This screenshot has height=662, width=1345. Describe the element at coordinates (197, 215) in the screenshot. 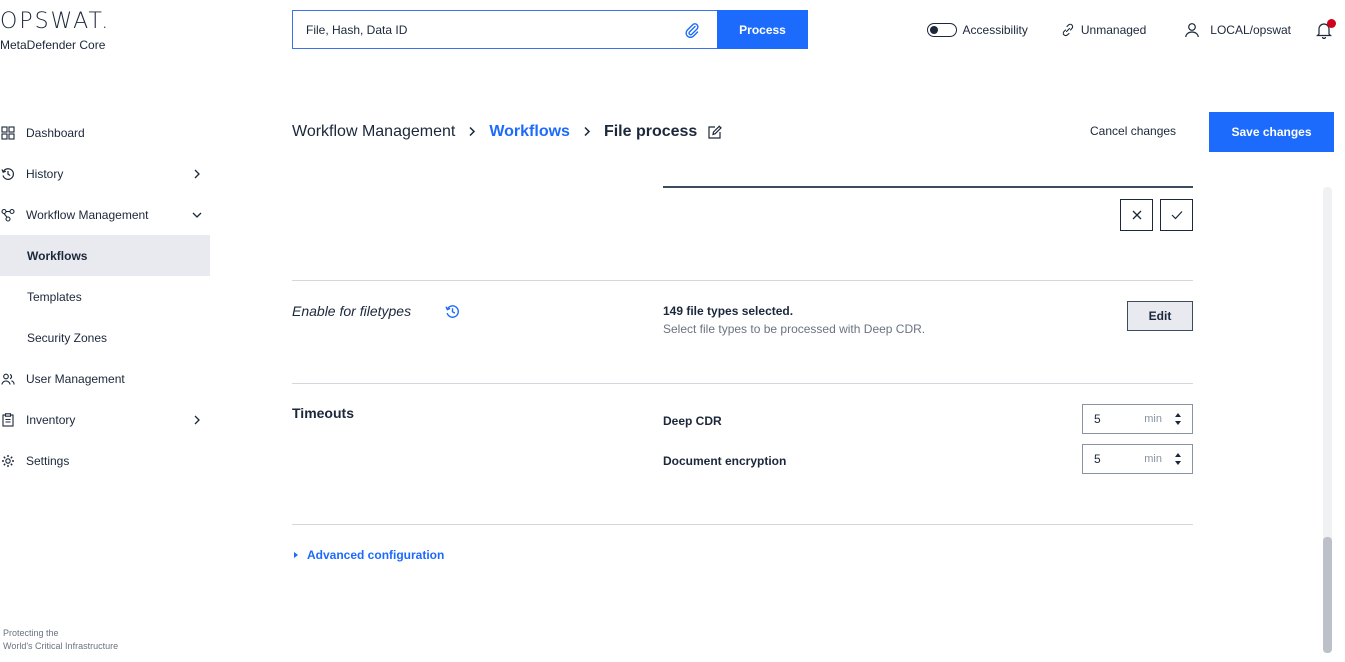

I see `chevron-down-icon` at that location.